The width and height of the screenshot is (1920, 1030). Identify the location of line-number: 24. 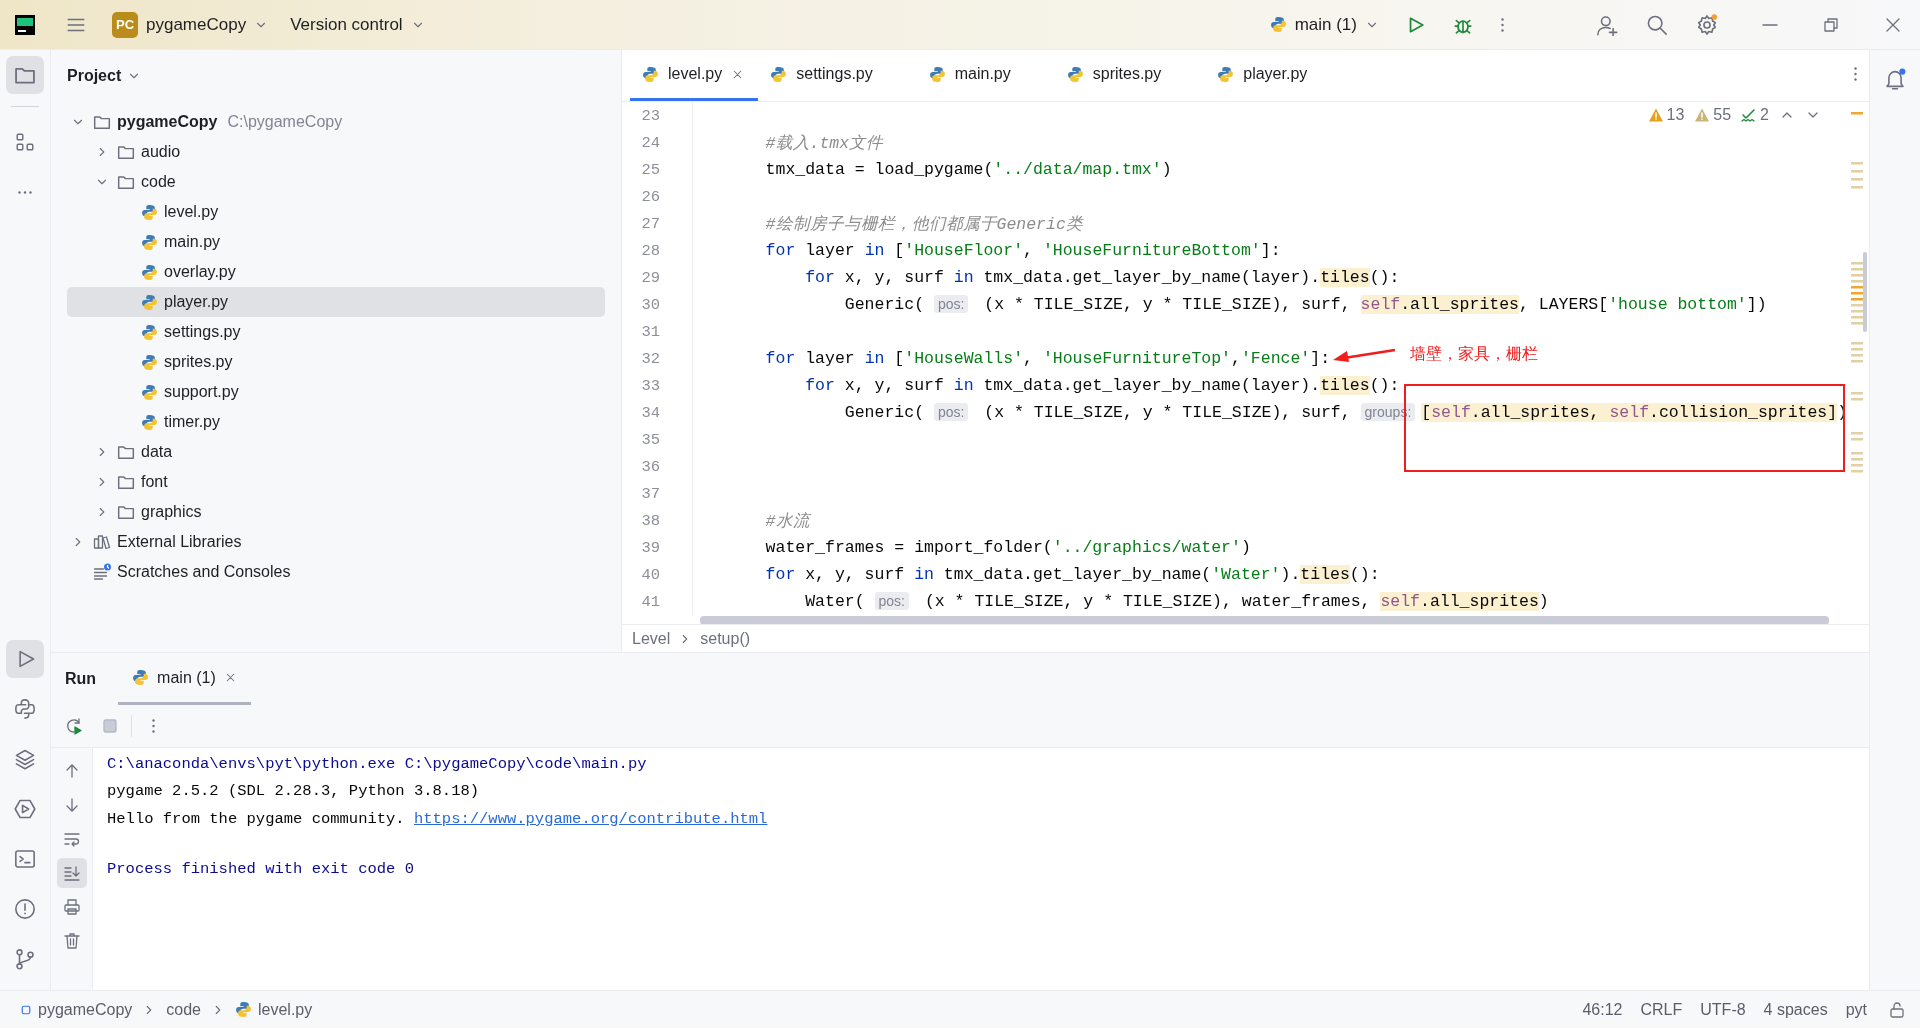
(650, 142).